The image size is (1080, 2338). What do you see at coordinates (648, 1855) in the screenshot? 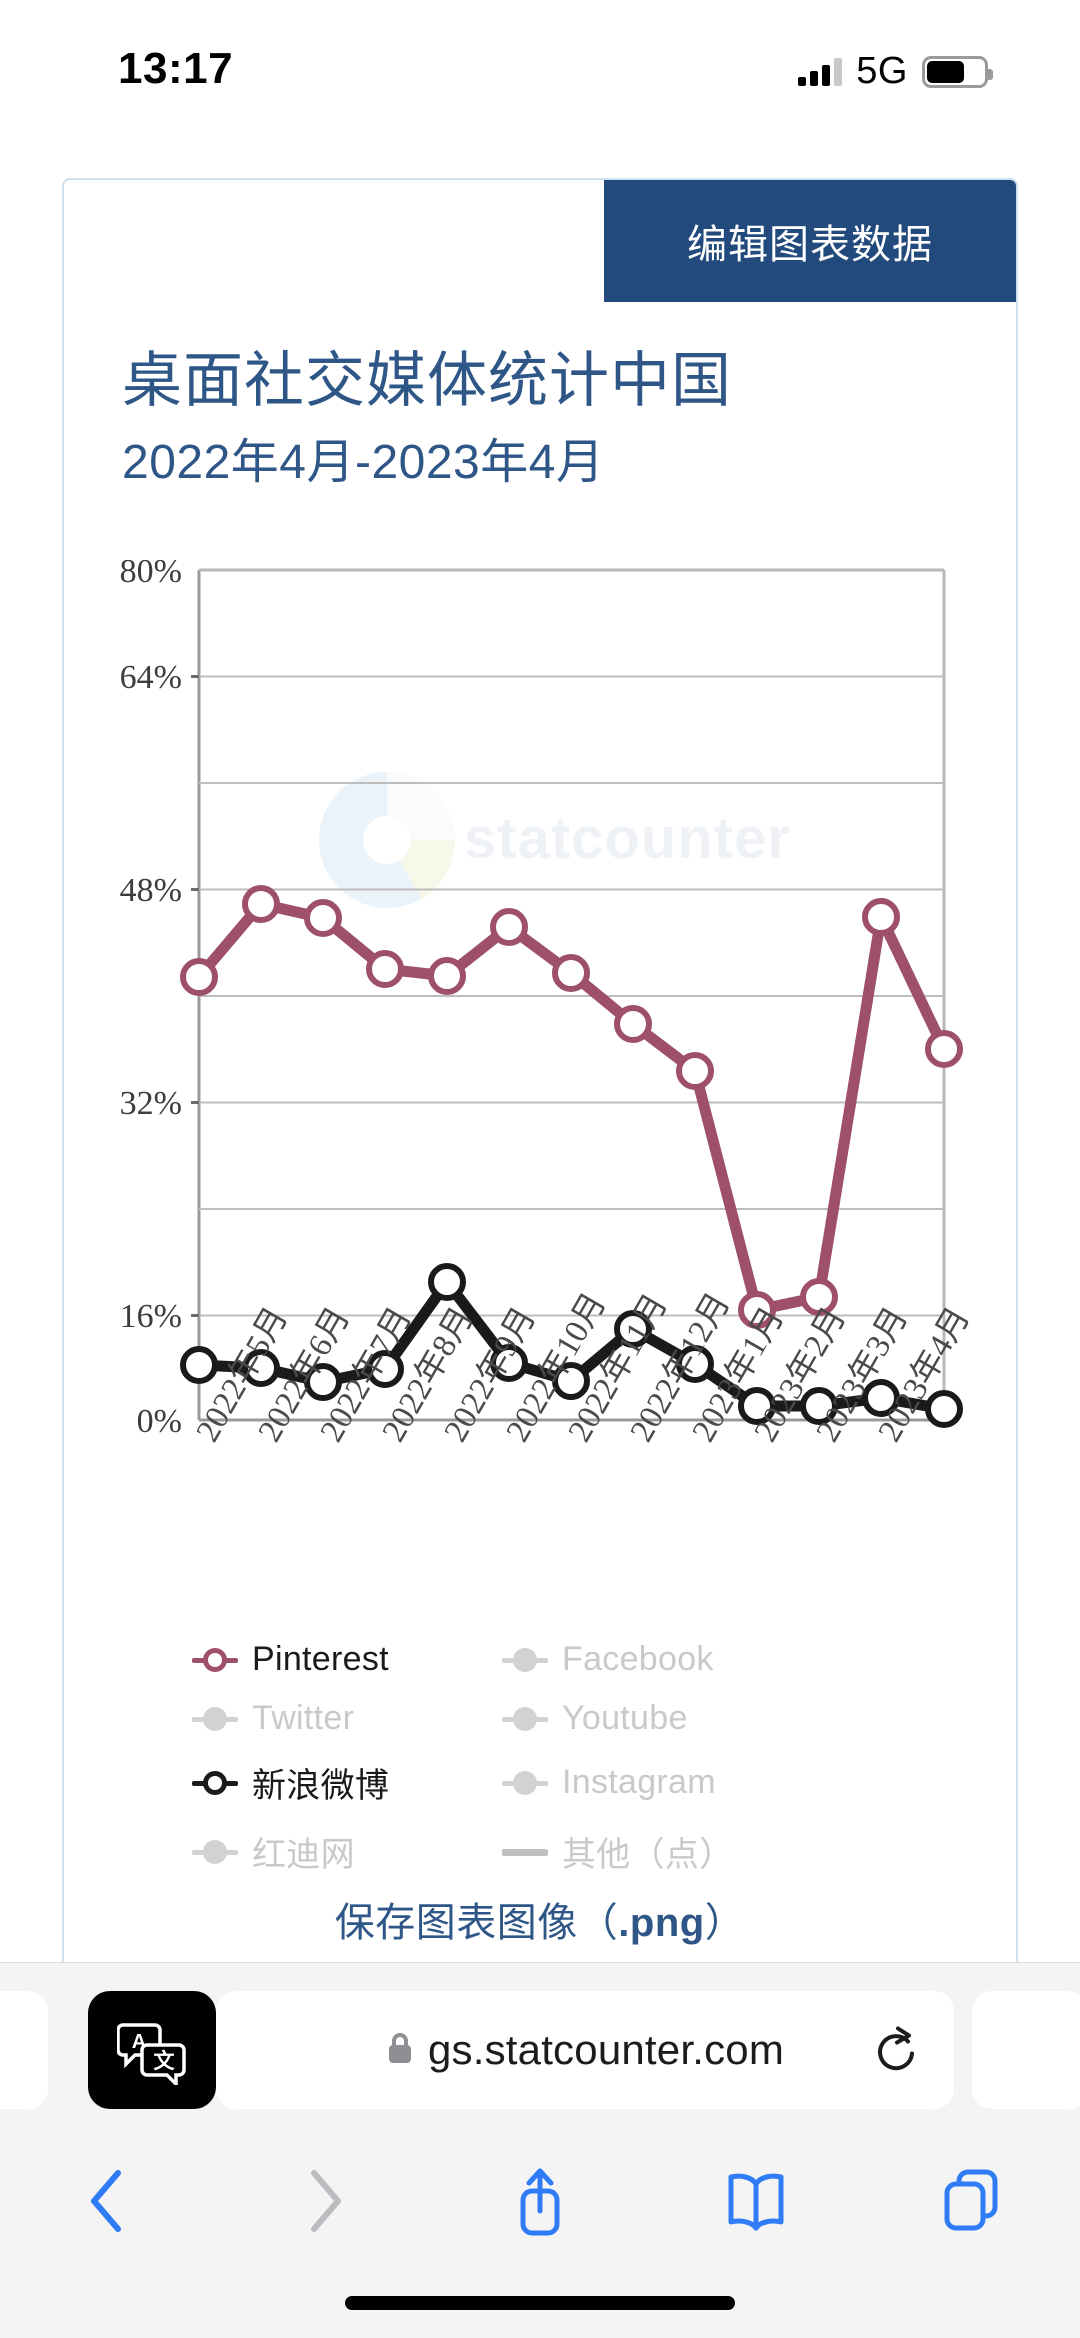
I see `legend-label: 其他（点）` at bounding box center [648, 1855].